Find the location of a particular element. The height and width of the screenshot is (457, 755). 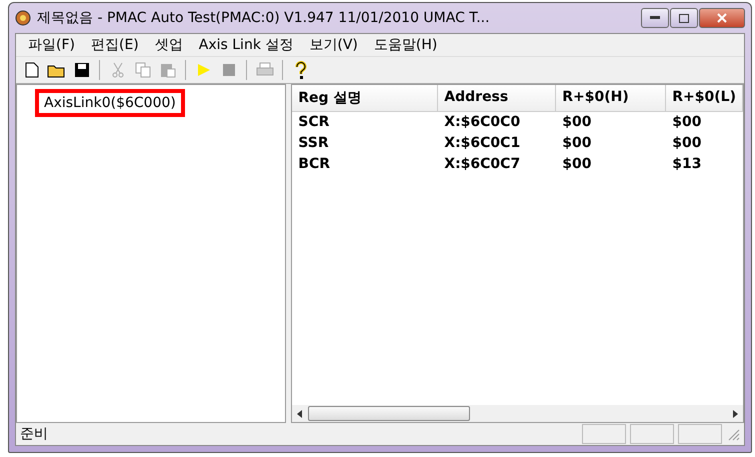

close-button is located at coordinates (722, 18).